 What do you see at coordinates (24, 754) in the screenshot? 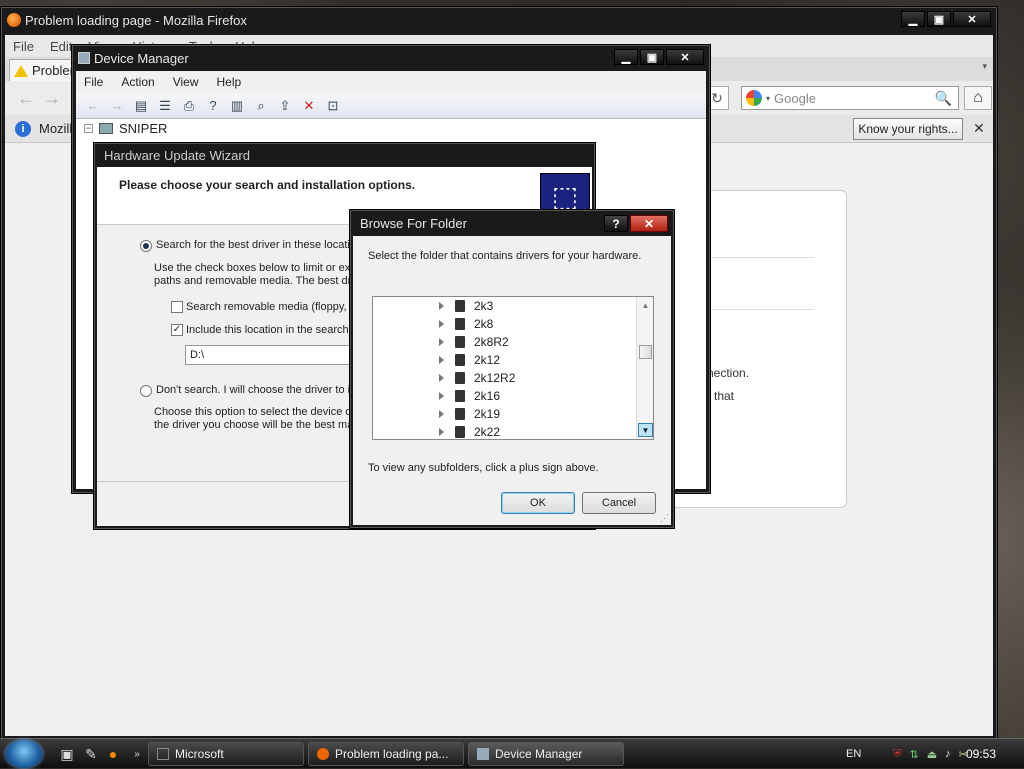
I see `start-button` at bounding box center [24, 754].